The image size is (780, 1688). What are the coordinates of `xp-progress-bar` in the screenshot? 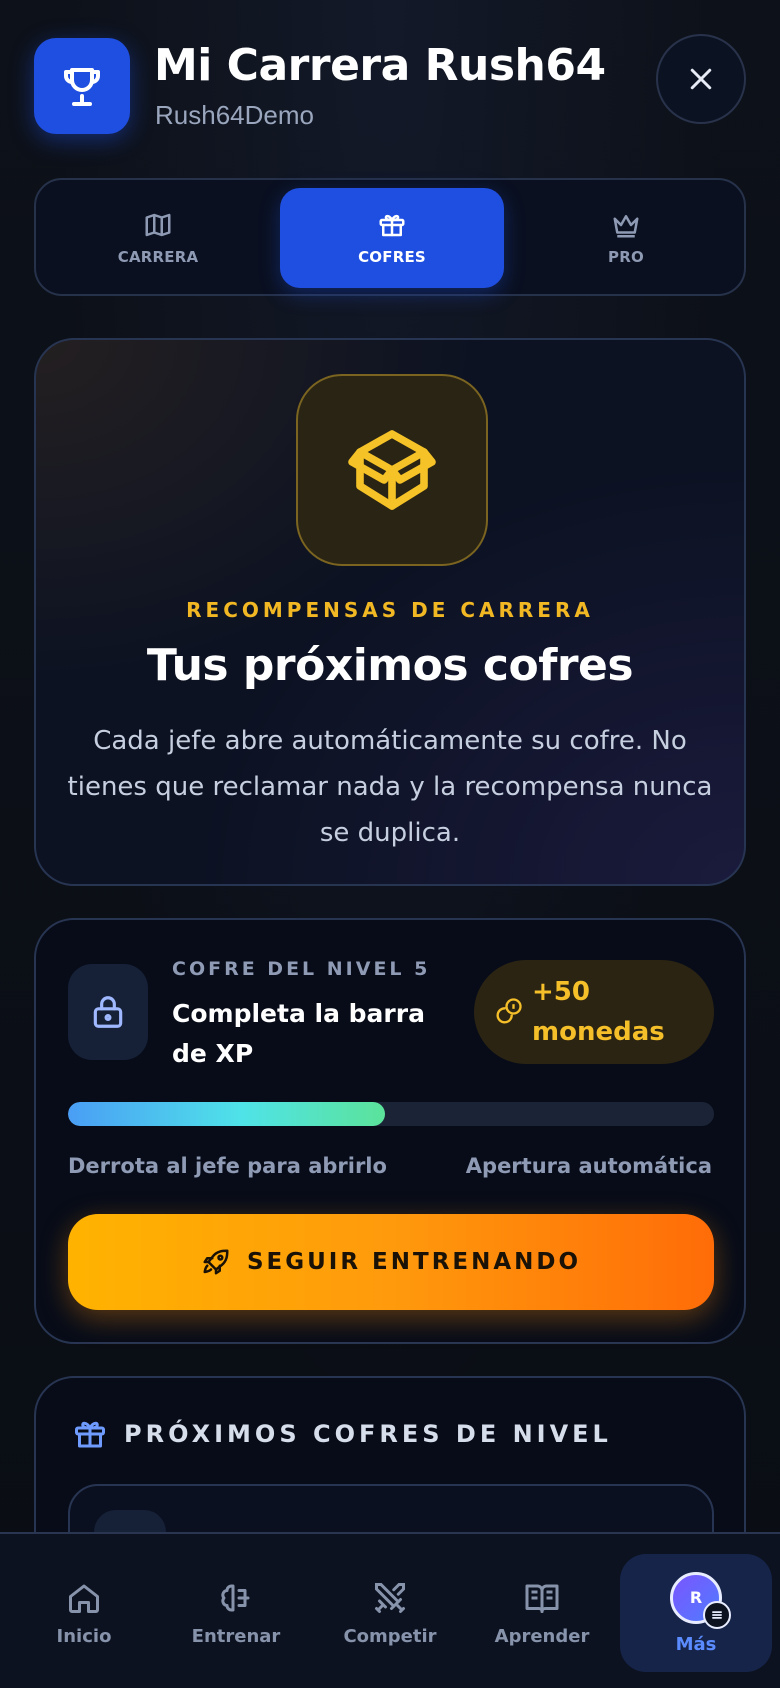 It's located at (391, 1114).